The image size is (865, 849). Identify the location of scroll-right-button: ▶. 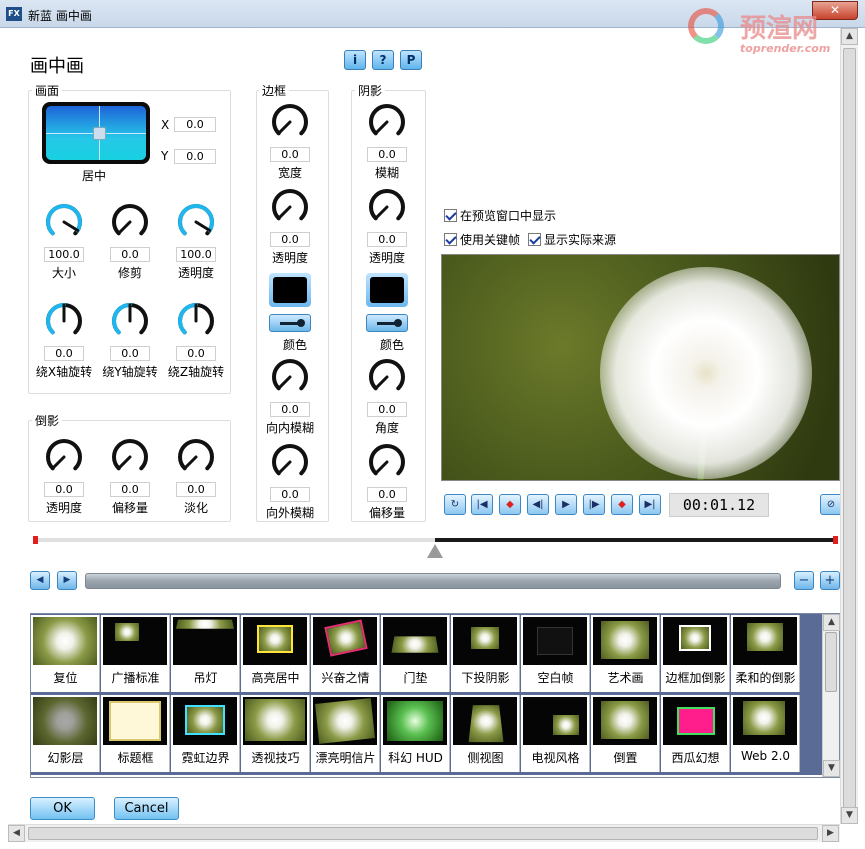
(67, 580).